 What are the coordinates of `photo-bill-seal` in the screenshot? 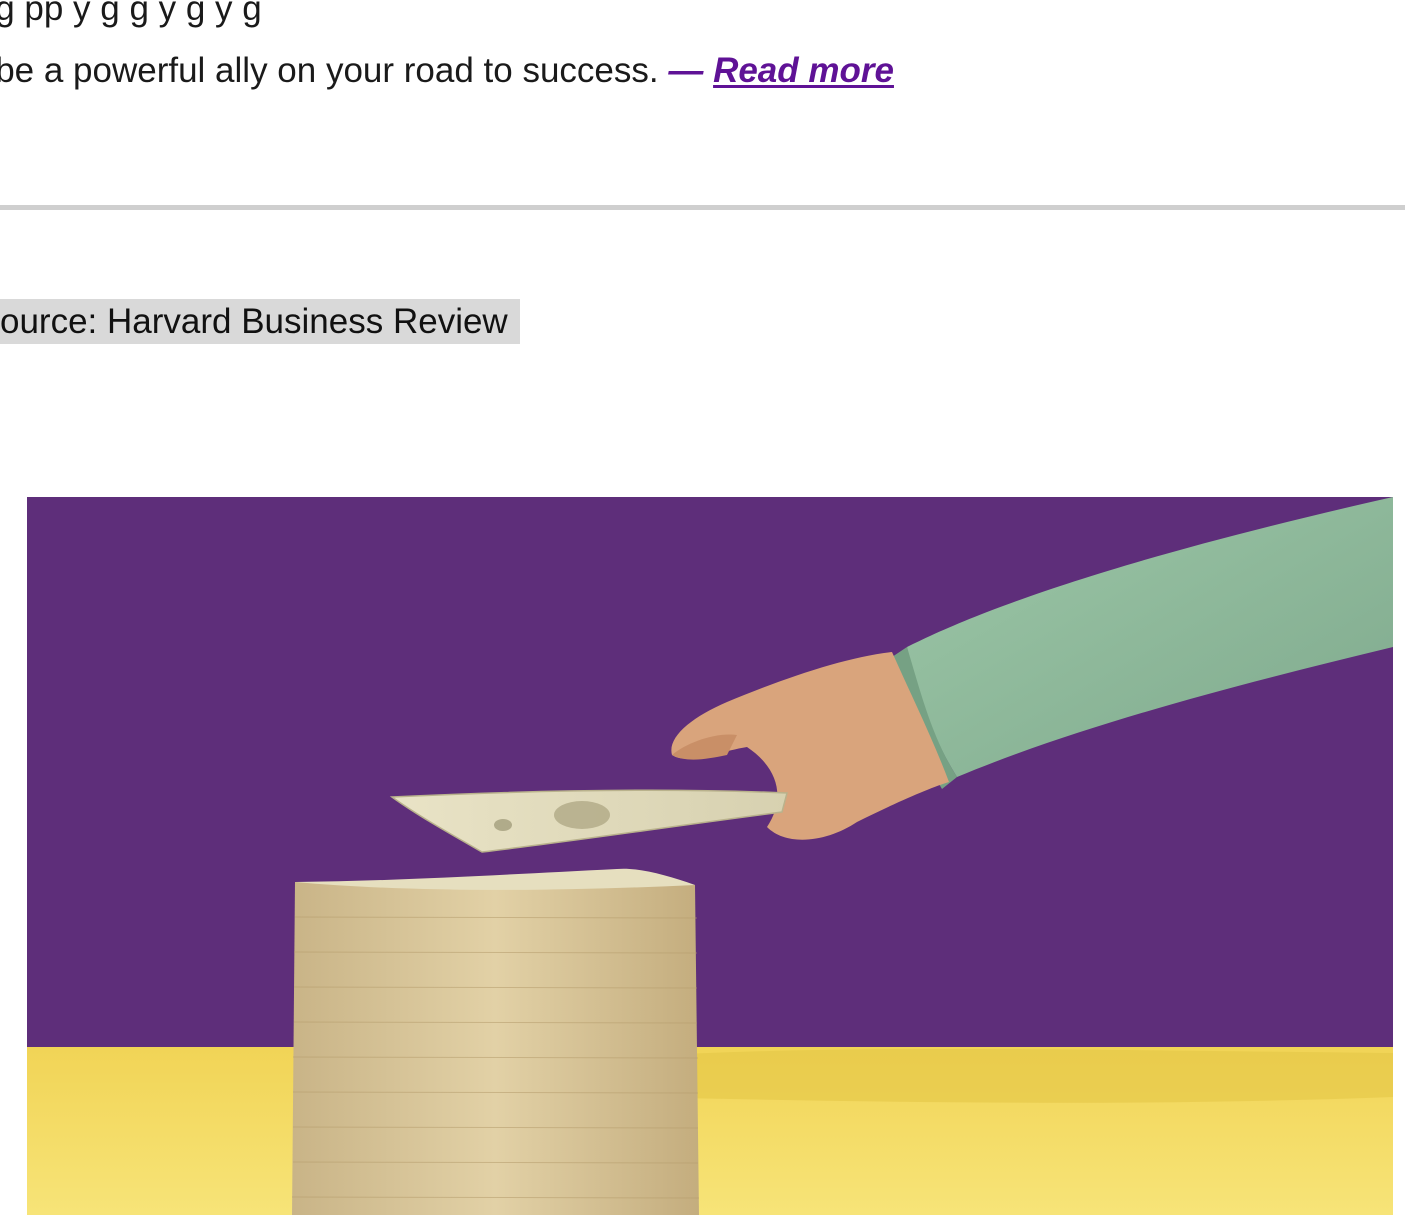 It's located at (503, 825).